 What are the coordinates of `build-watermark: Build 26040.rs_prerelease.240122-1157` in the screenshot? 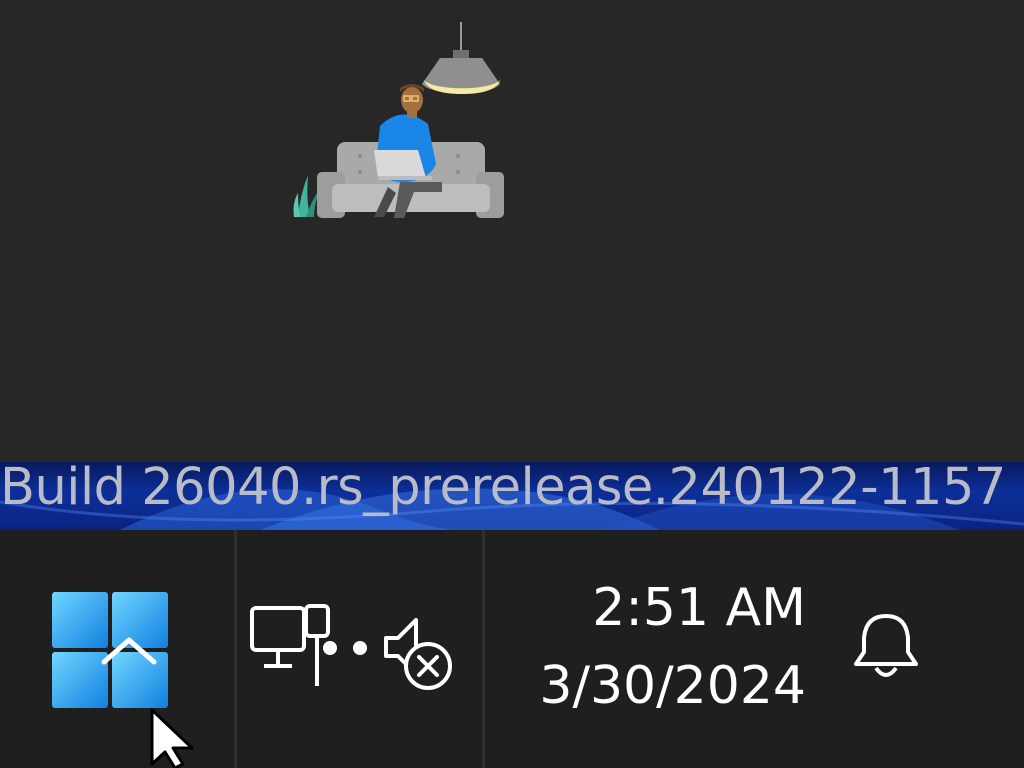 It's located at (503, 489).